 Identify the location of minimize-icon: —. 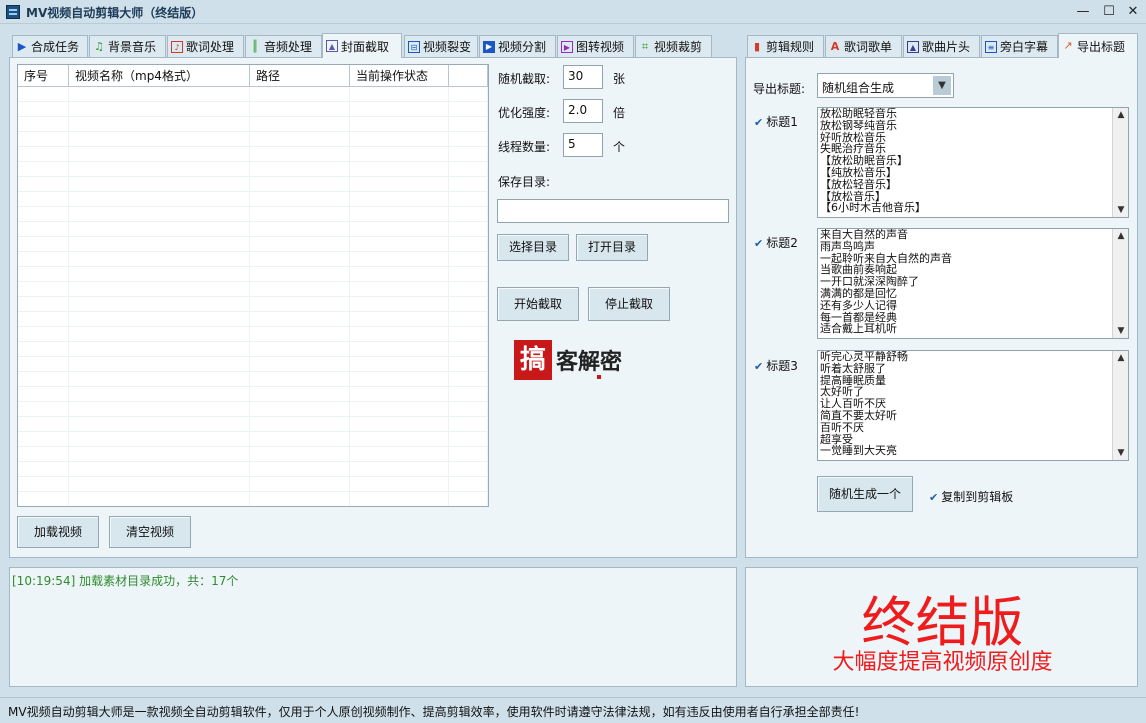
(1083, 12).